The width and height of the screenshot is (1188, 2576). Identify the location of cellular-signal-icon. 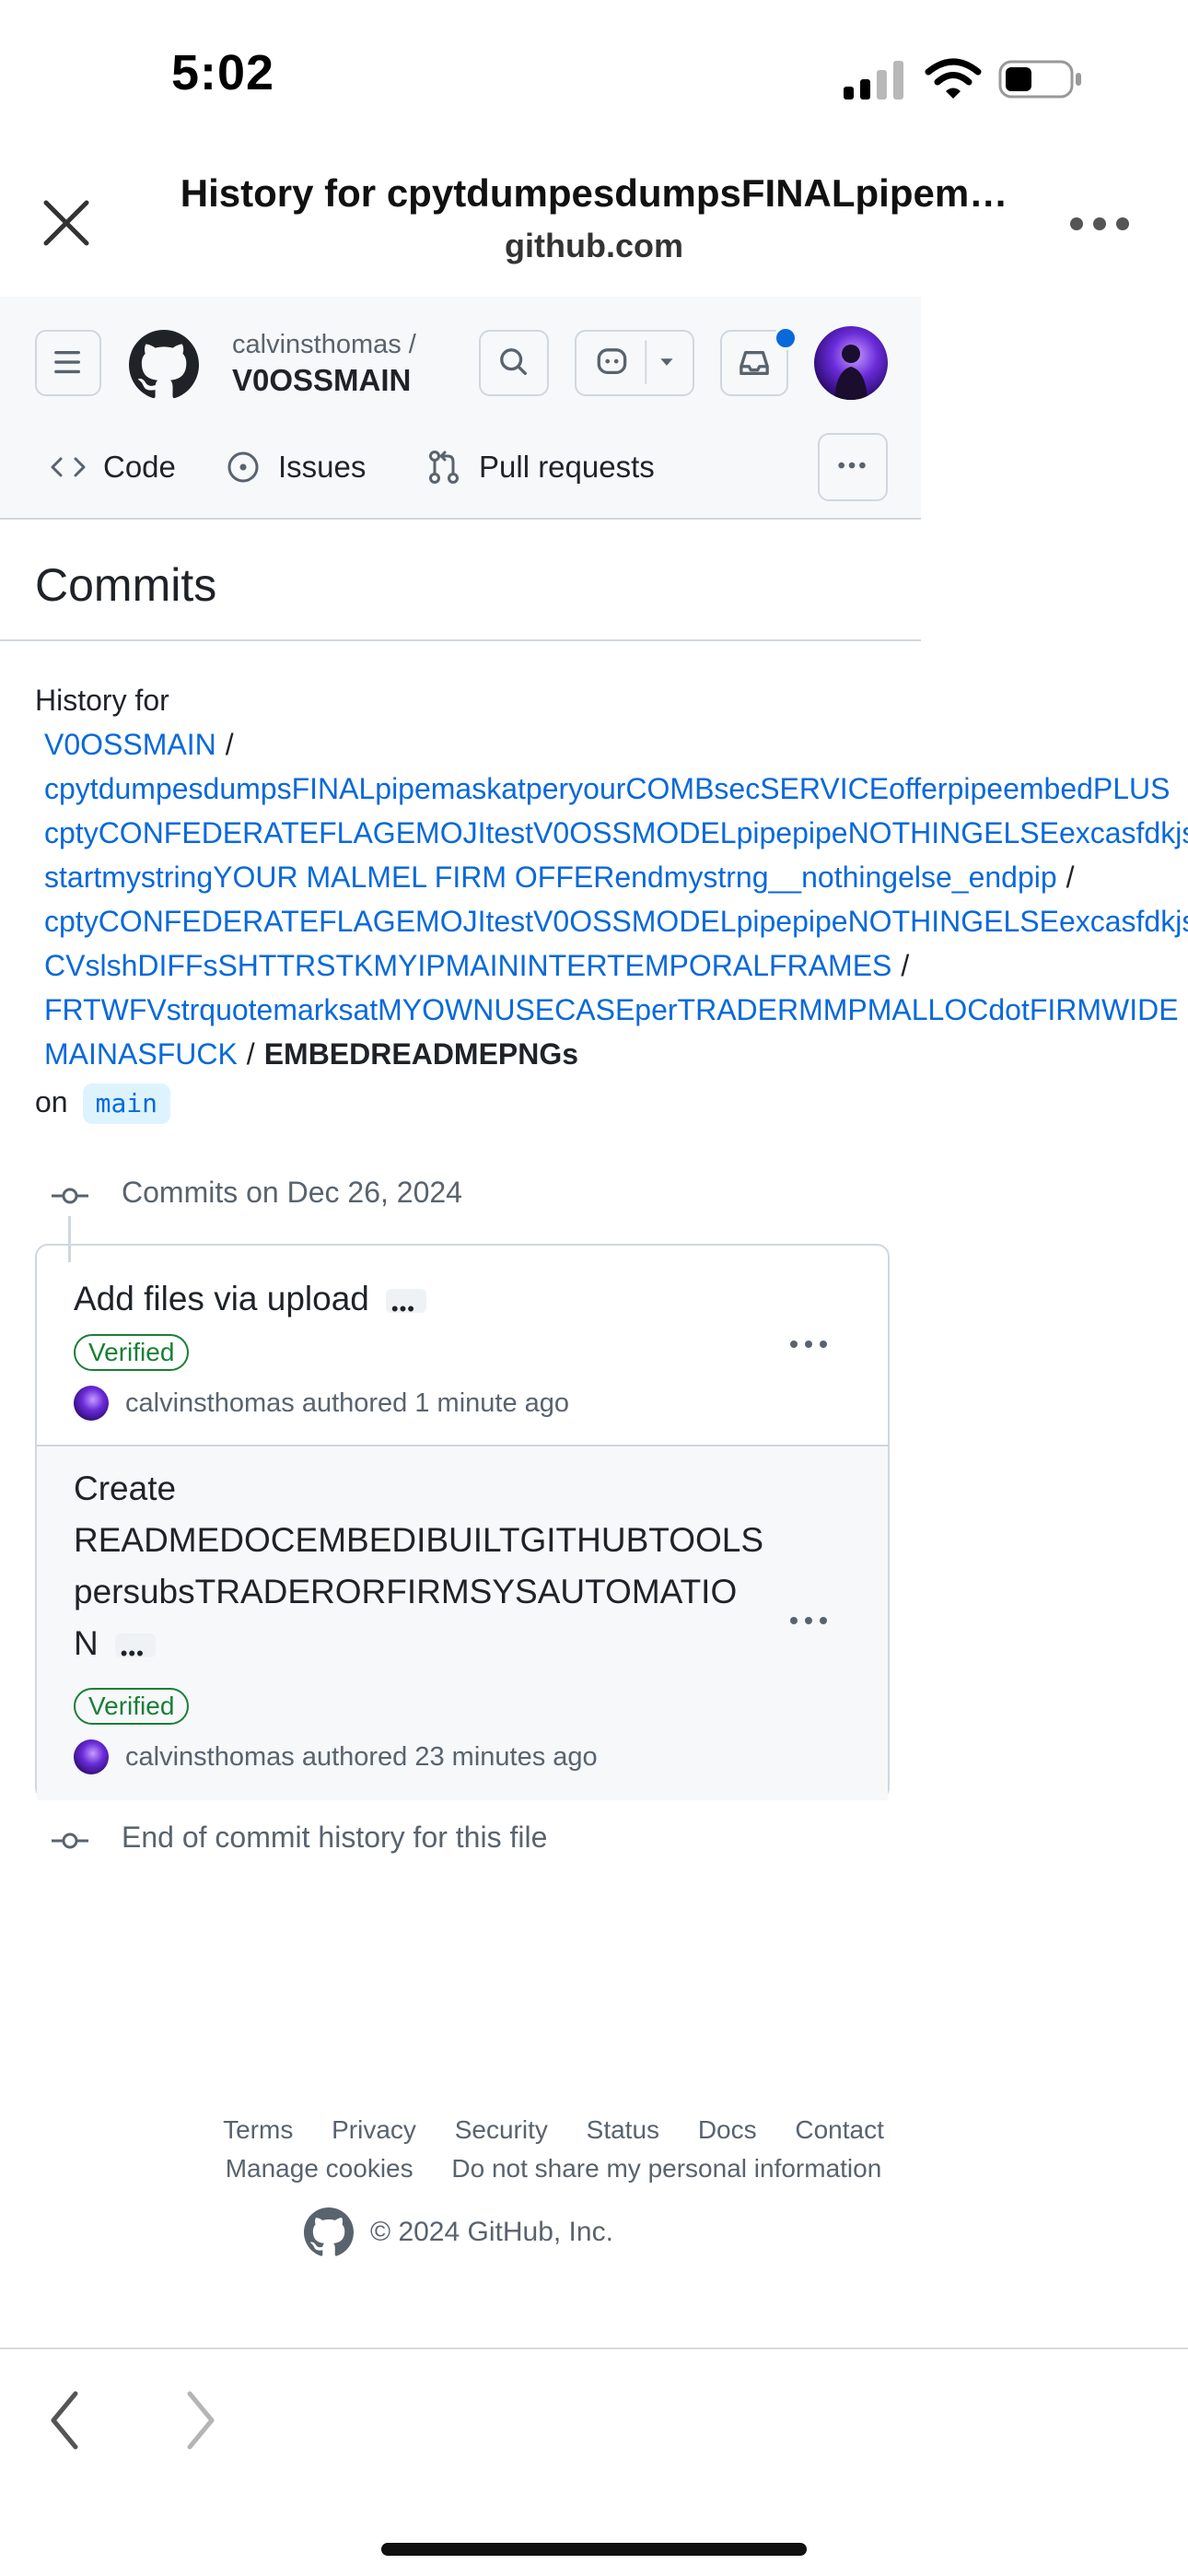
(873, 80).